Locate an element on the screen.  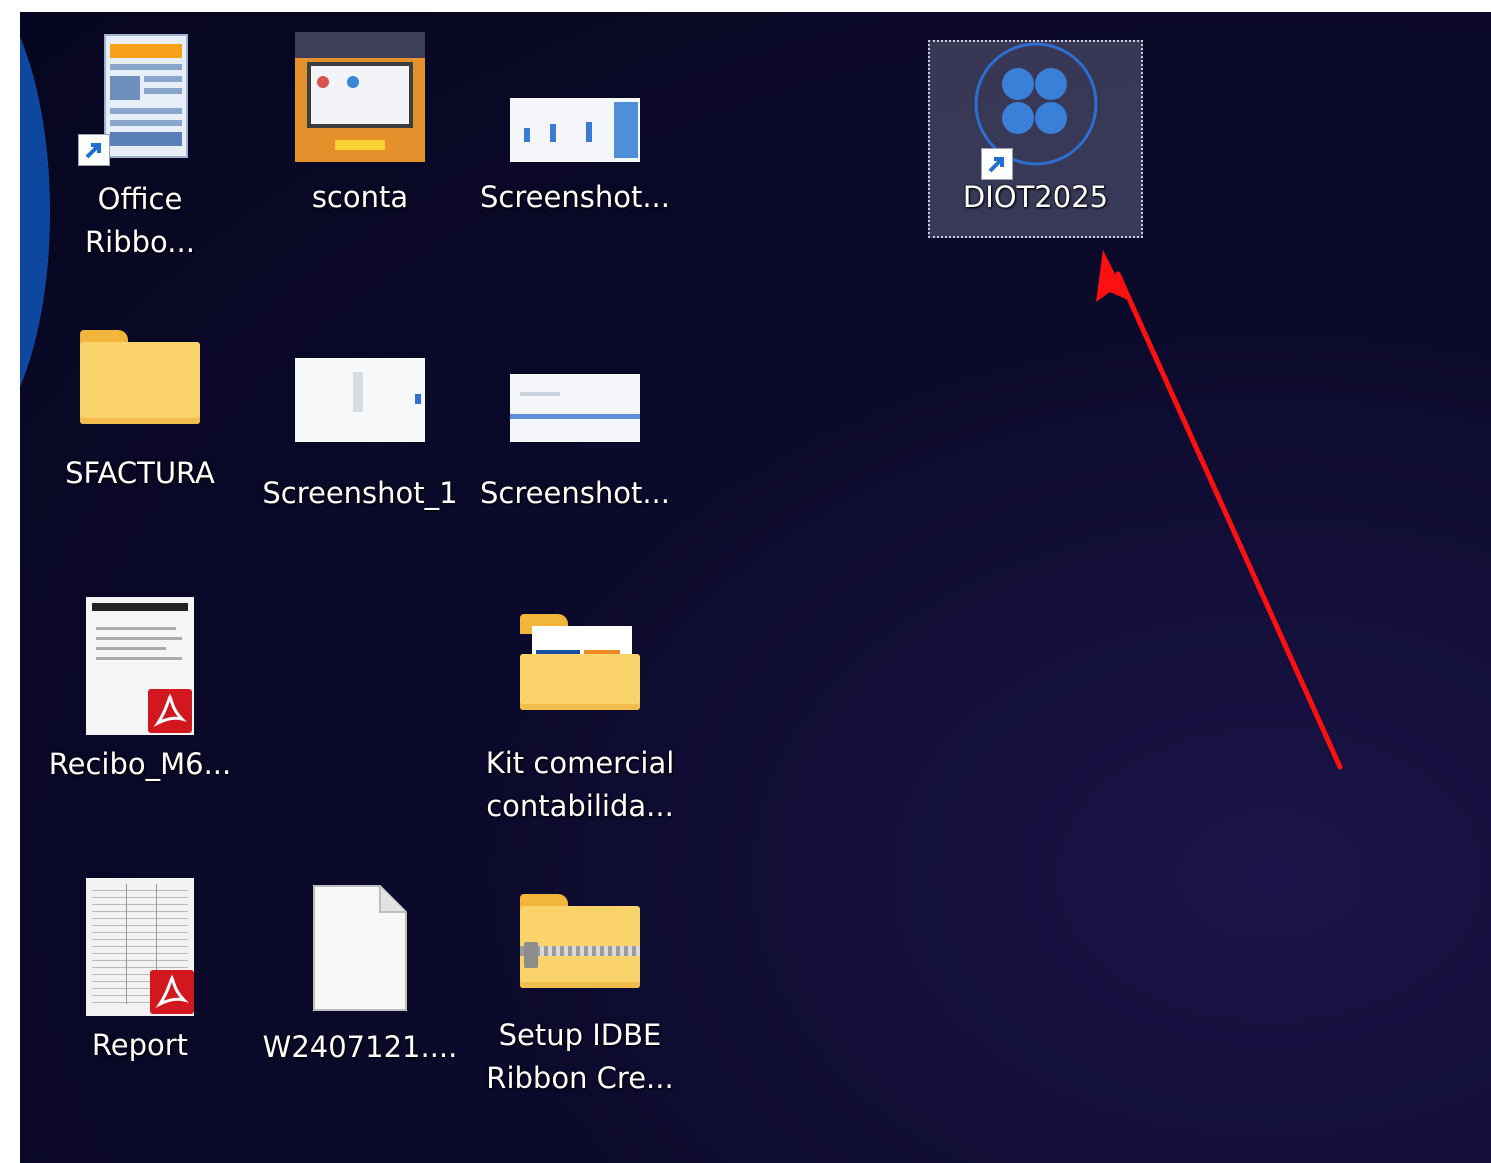
red-arrow-annotation is located at coordinates (1219, 510).